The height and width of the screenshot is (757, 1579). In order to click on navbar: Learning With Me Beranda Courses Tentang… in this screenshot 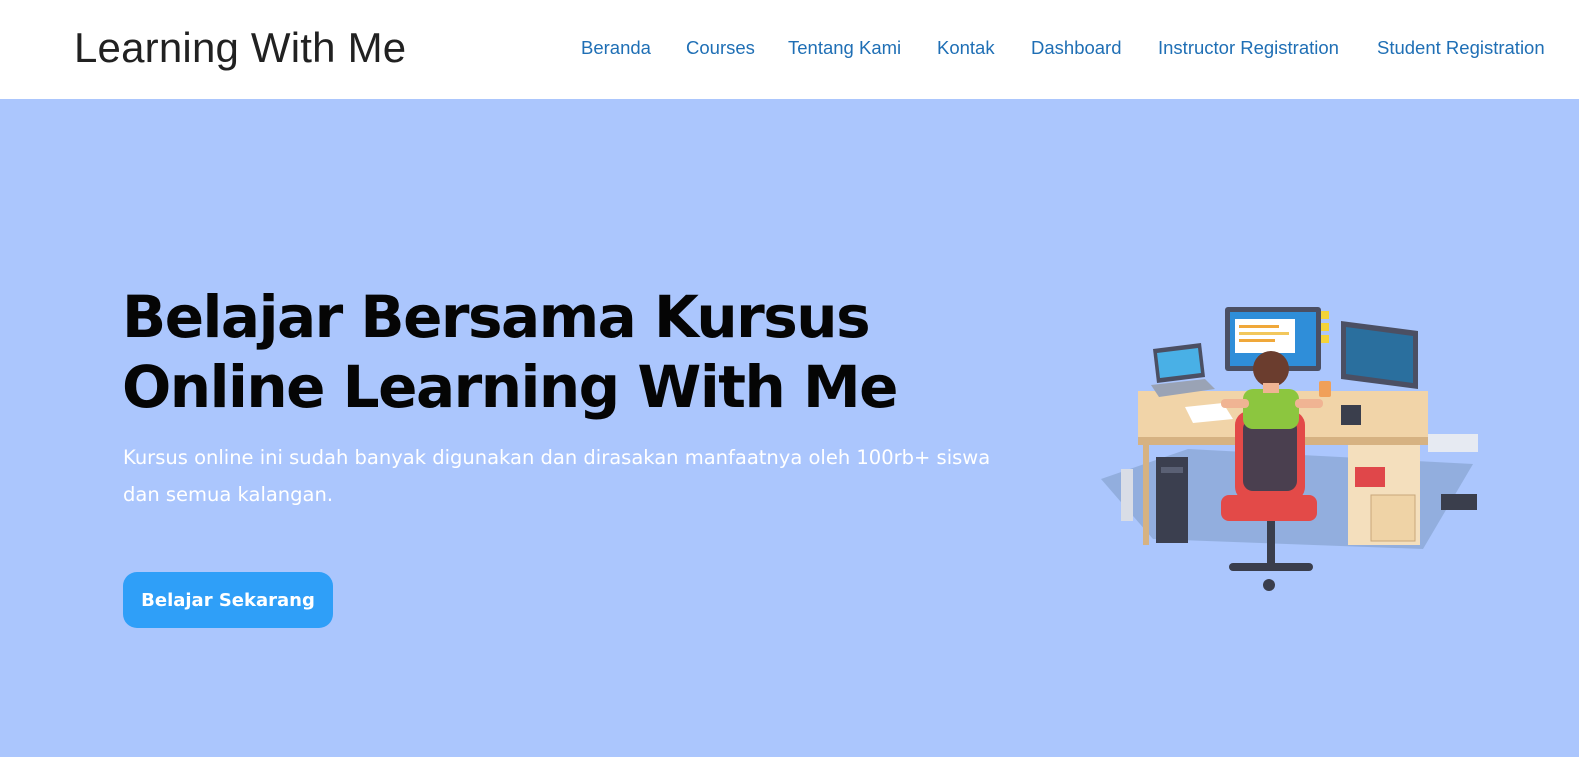, I will do `click(789, 49)`.